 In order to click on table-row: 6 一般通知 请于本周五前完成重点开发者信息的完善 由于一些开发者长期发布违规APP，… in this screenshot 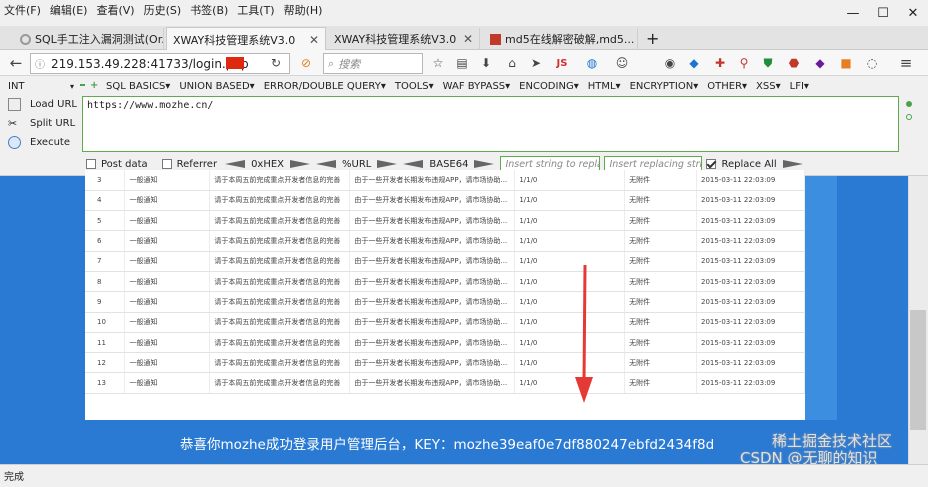, I will do `click(445, 241)`.